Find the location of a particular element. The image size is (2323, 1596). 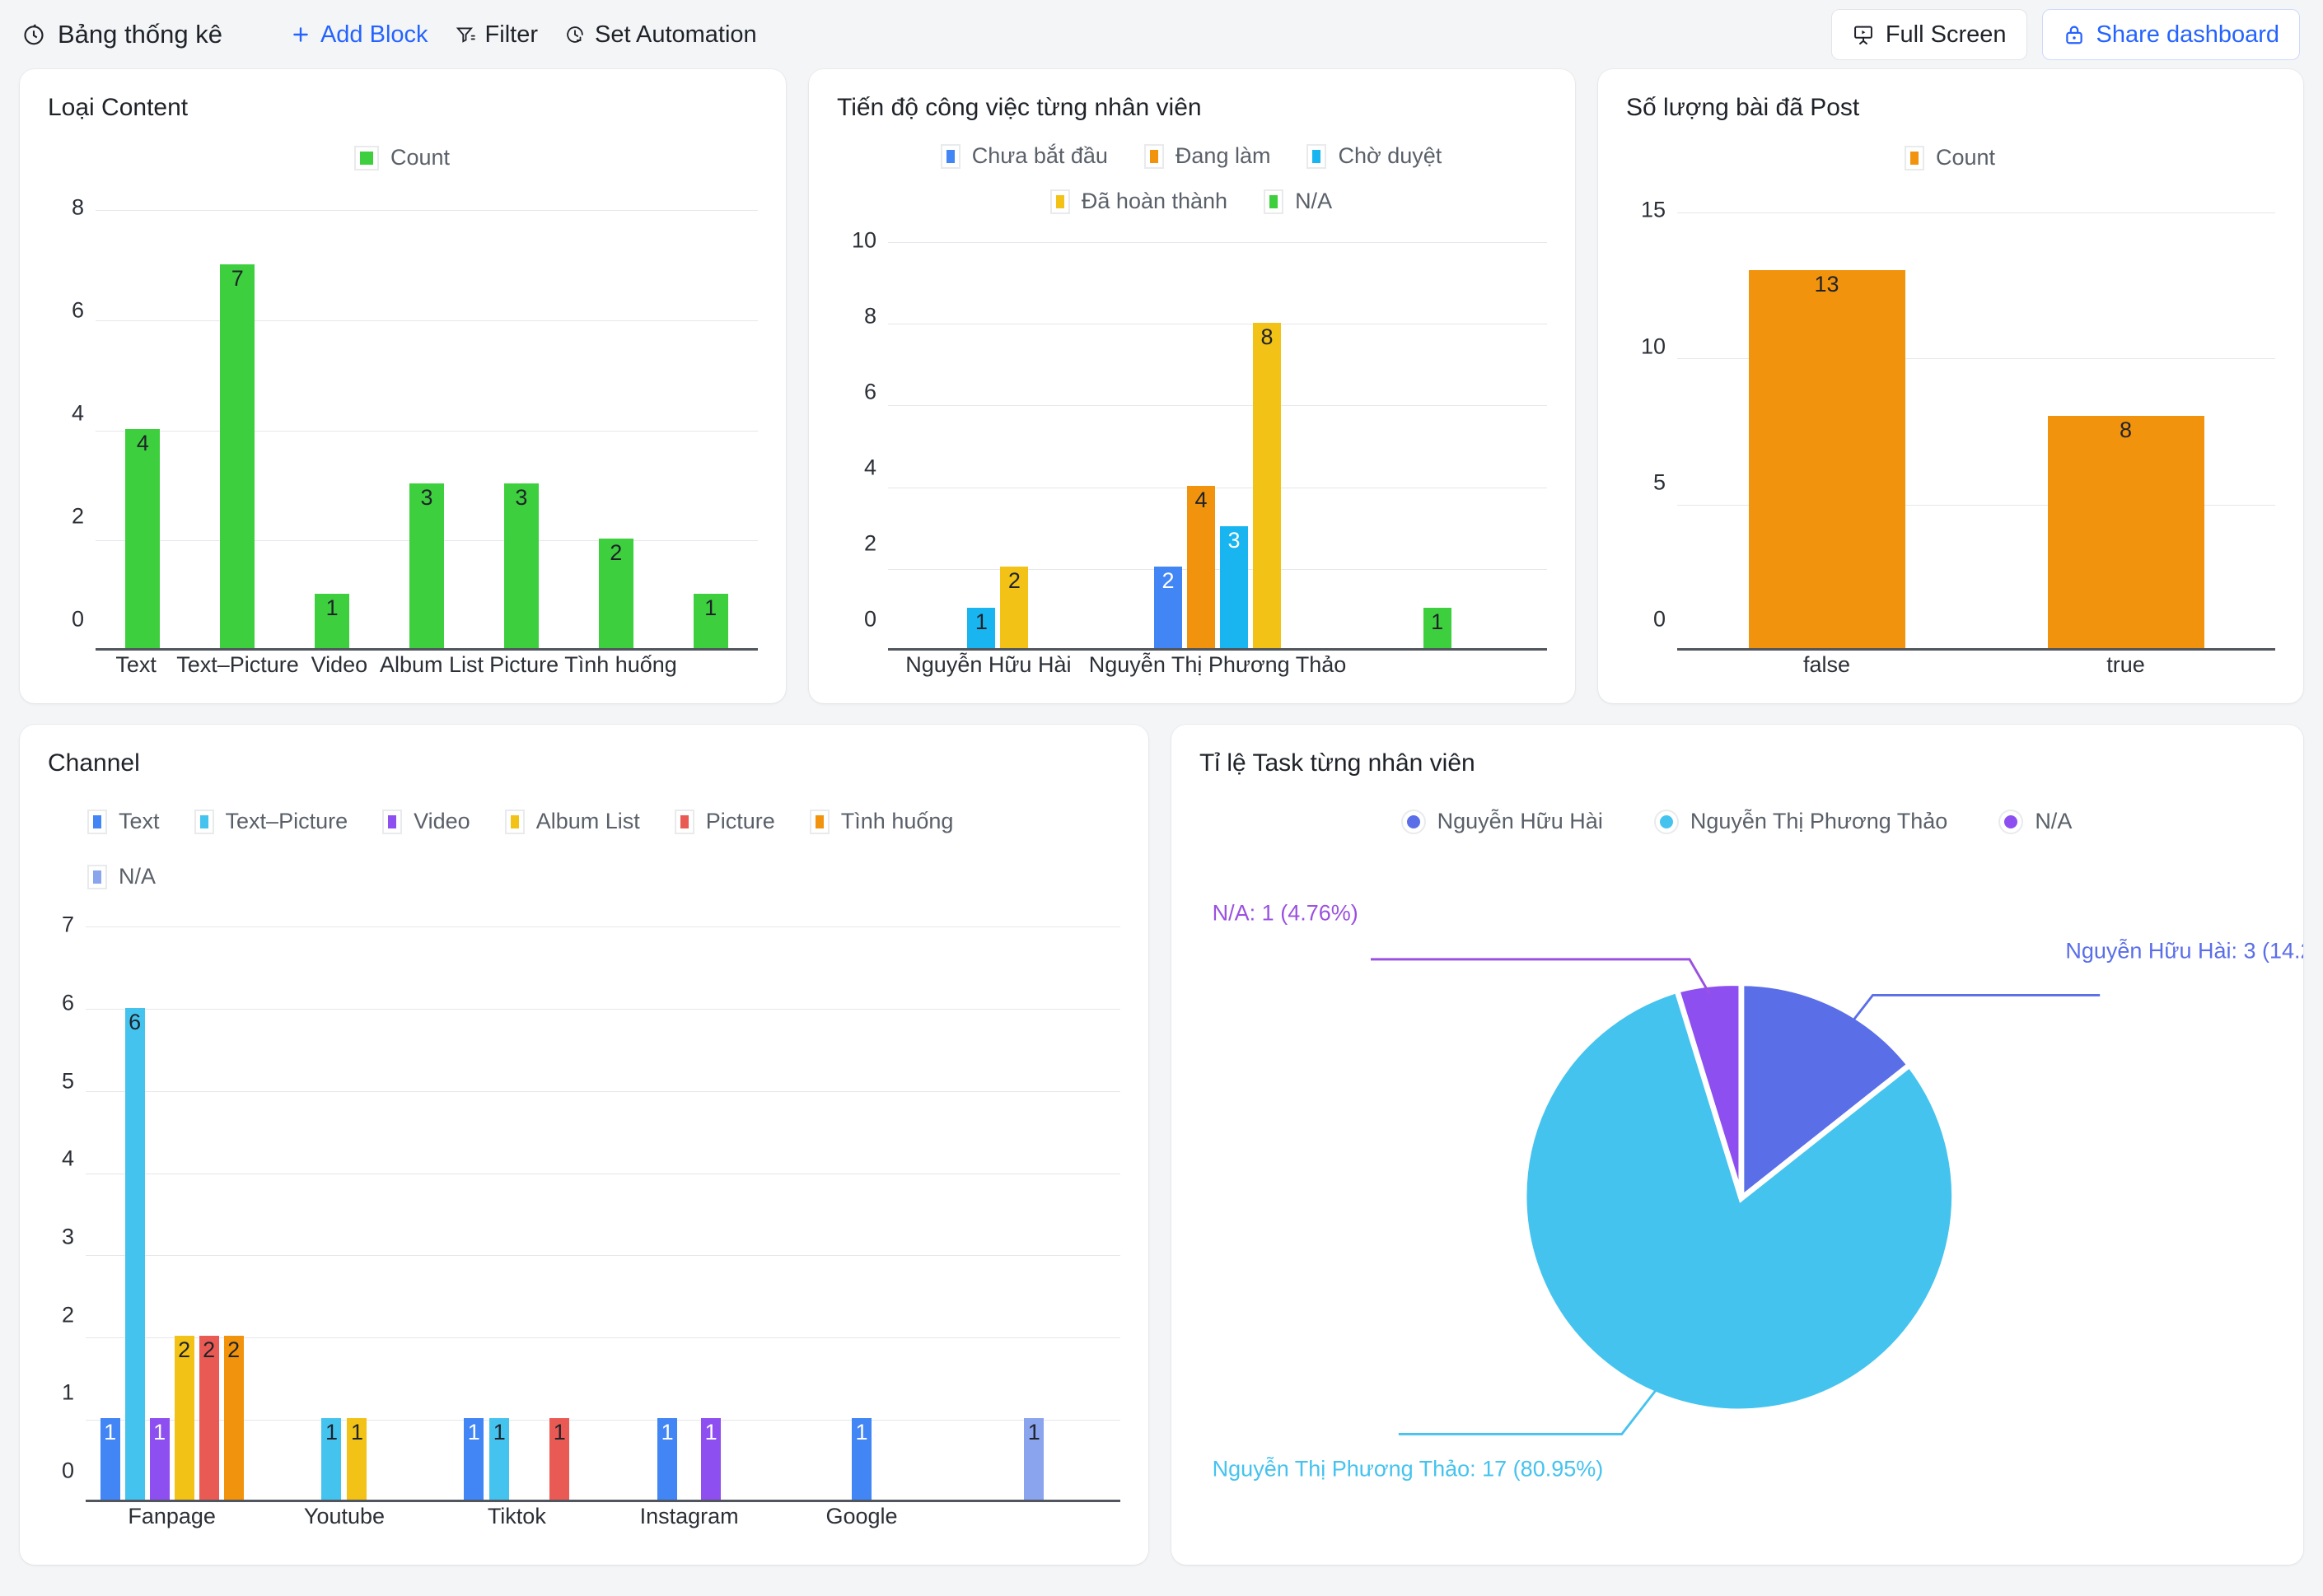

legend-item: Chờ duyệt is located at coordinates (1374, 156).